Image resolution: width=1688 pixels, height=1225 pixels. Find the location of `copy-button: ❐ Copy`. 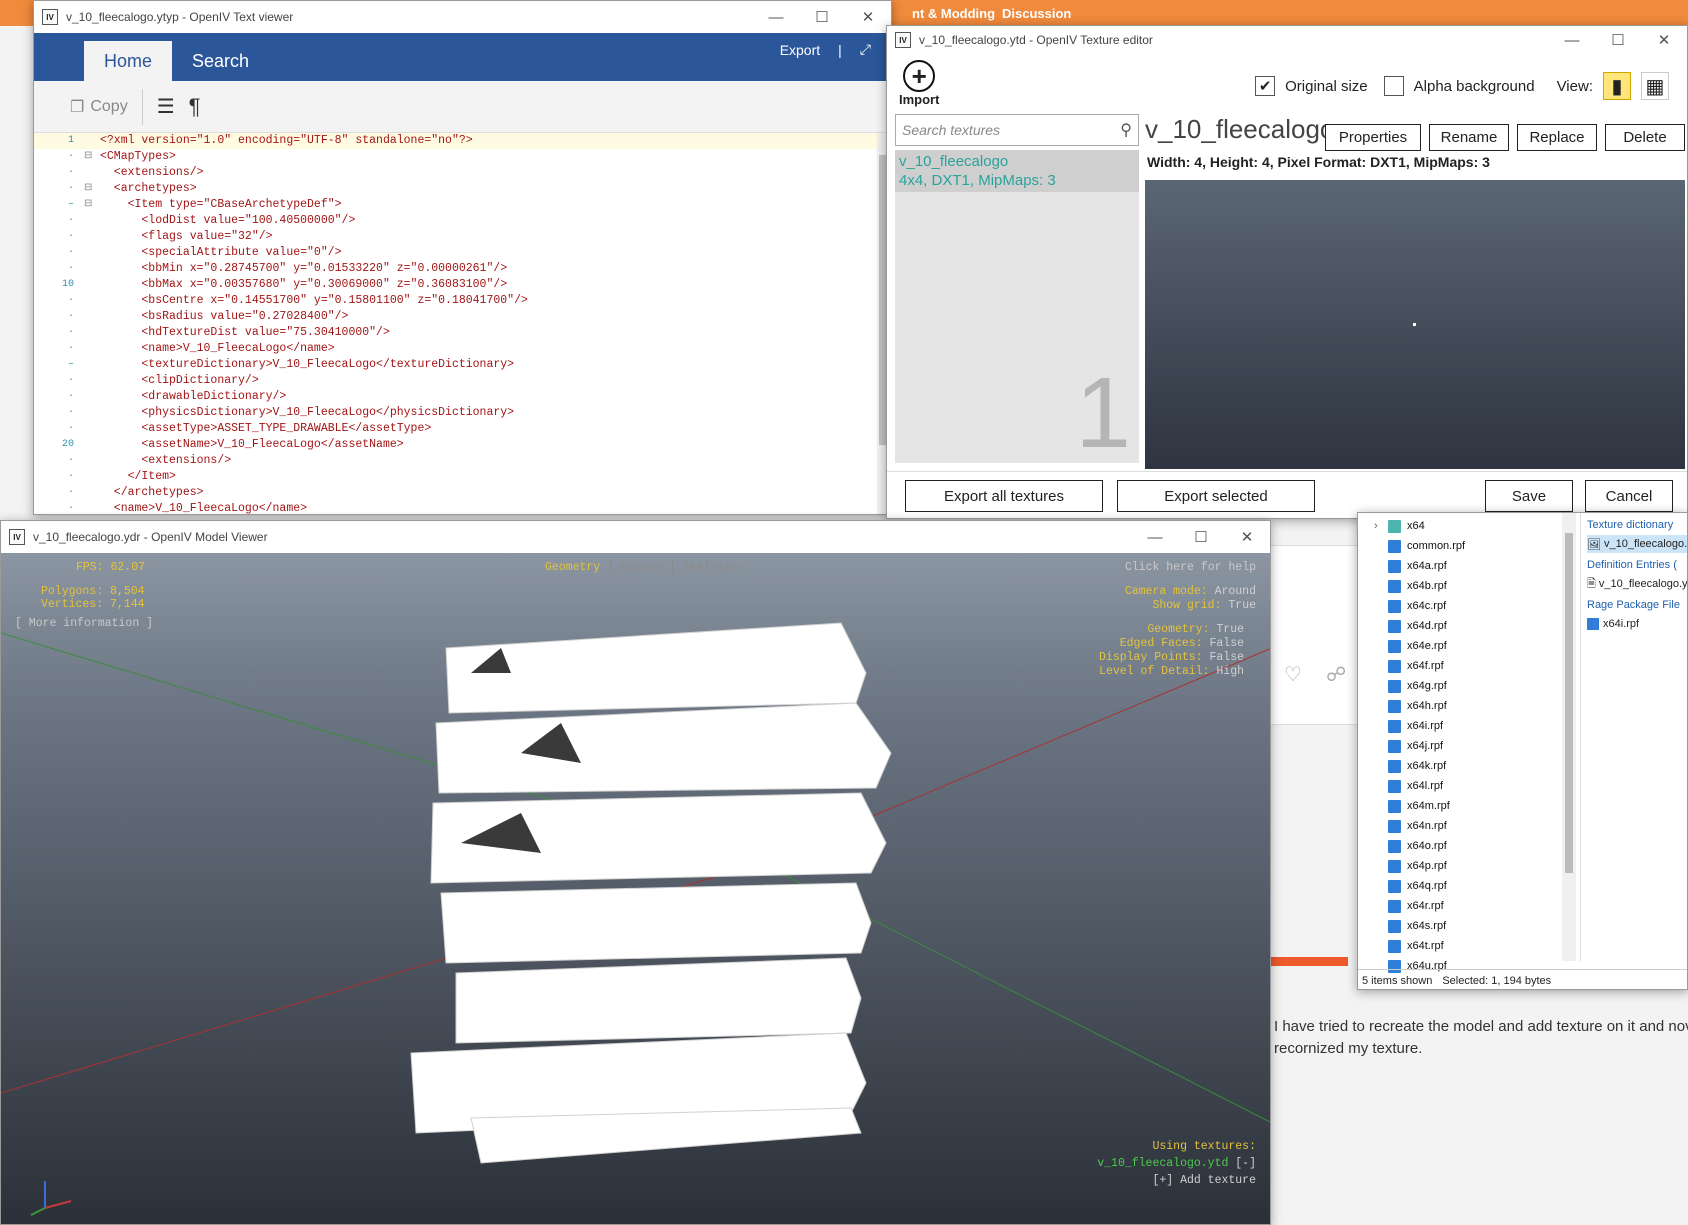

copy-button: ❐ Copy is located at coordinates (99, 107).